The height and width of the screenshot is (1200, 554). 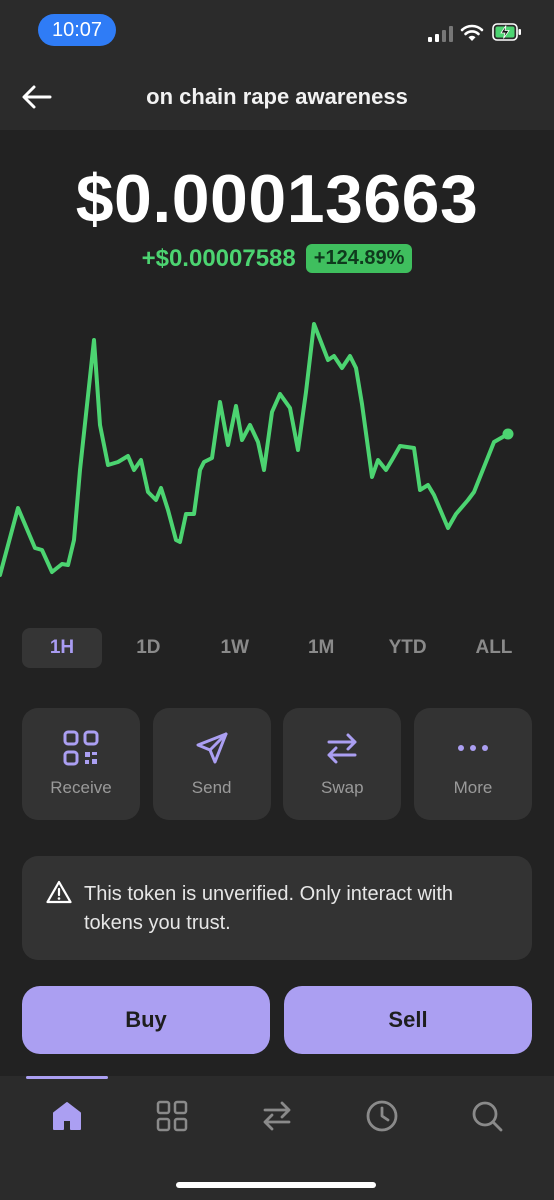 I want to click on more-label: More, so click(x=473, y=787).